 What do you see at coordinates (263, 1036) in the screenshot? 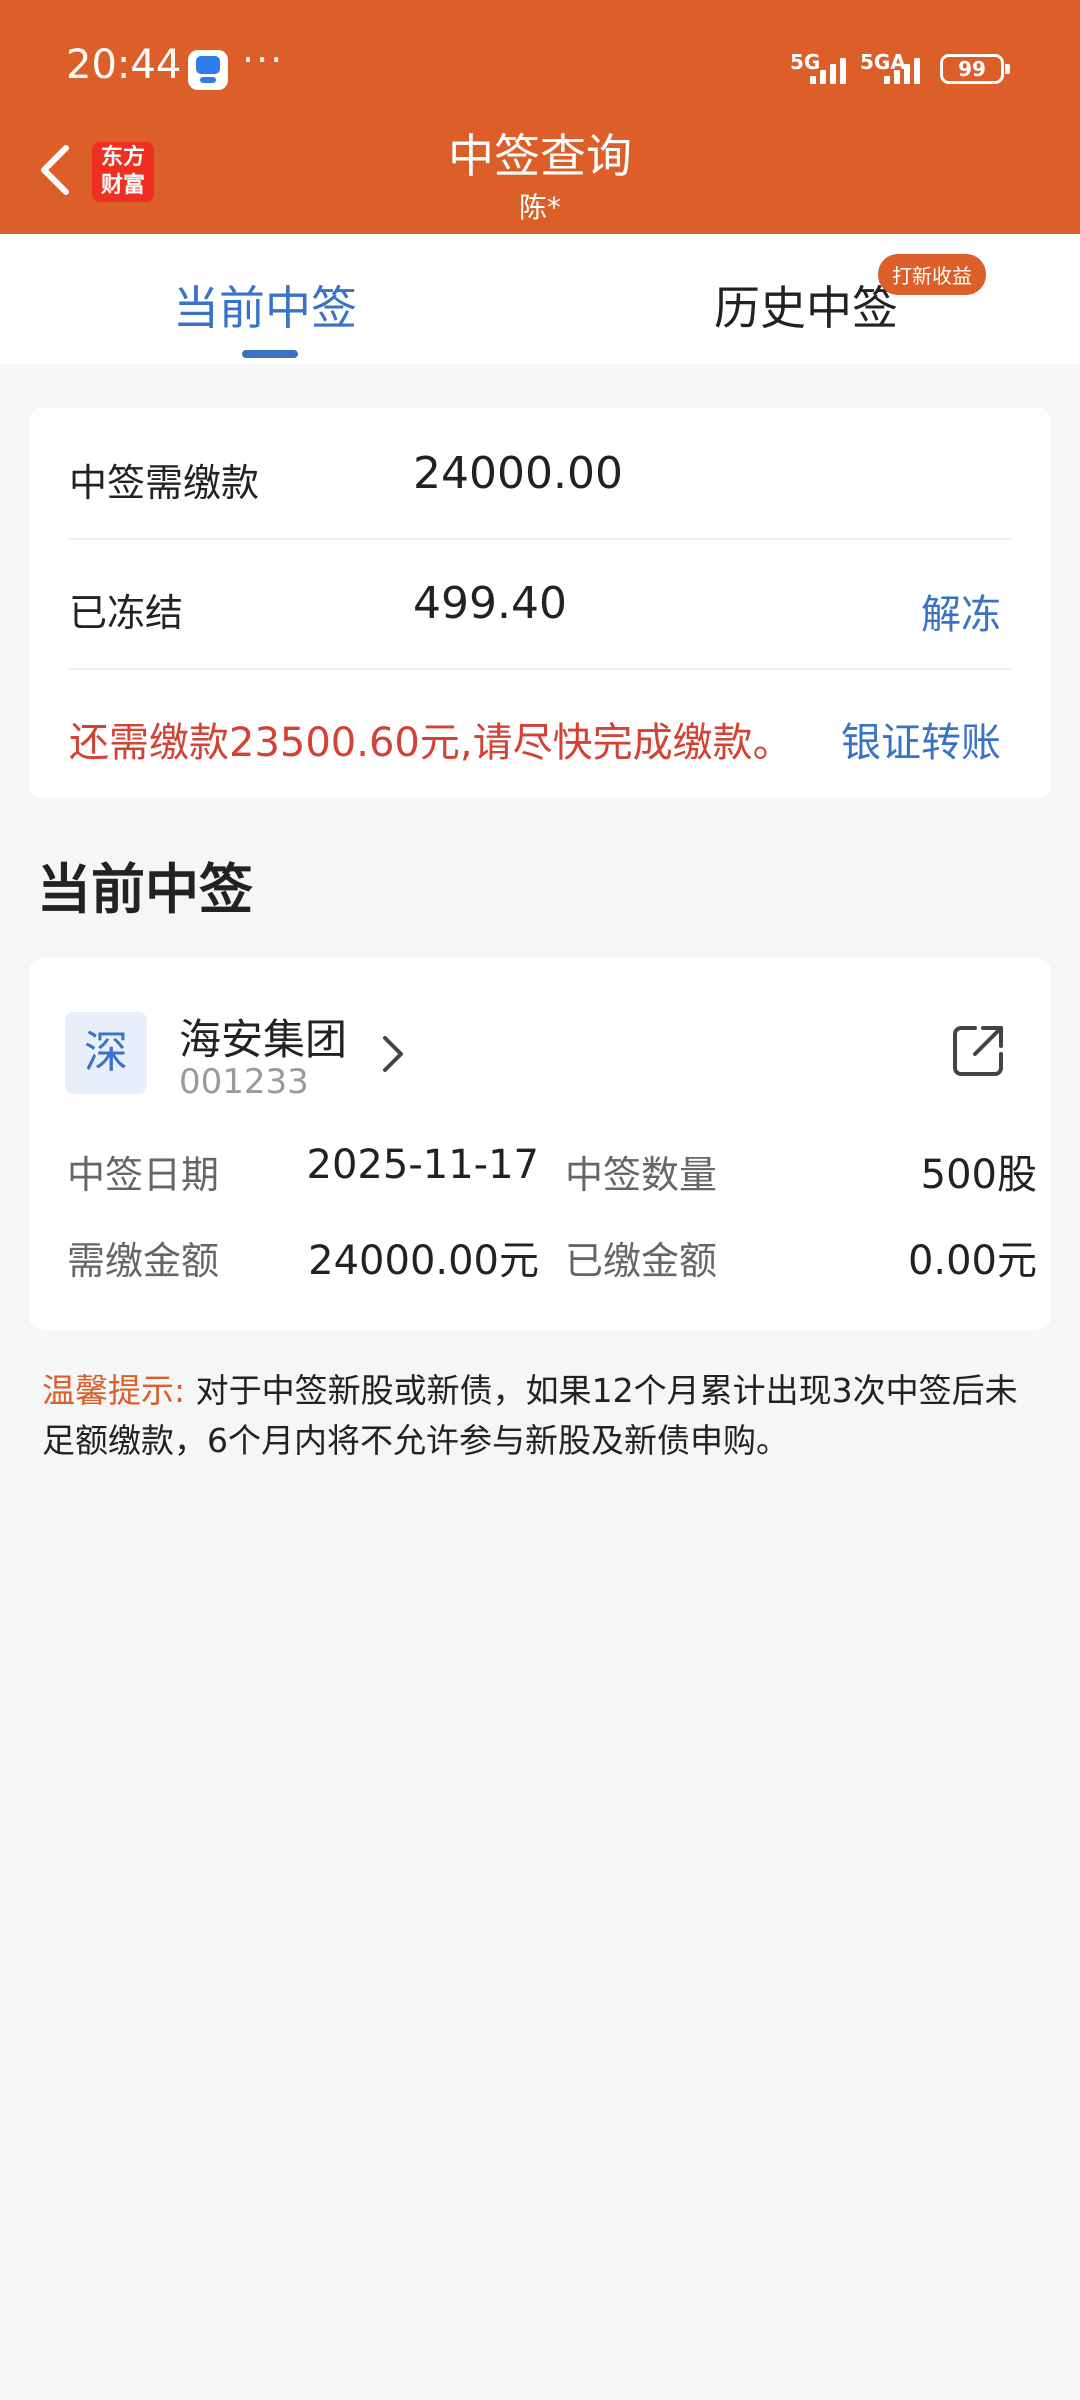
I see `stock-name: 海安集团` at bounding box center [263, 1036].